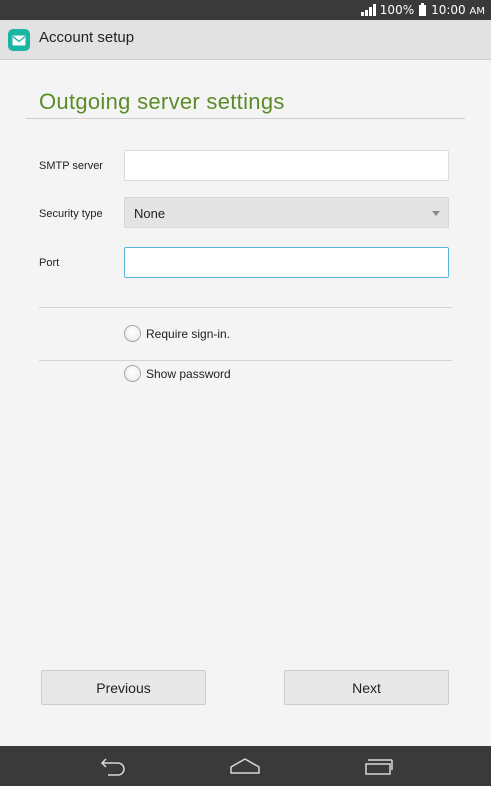 The image size is (491, 786). What do you see at coordinates (458, 10) in the screenshot?
I see `clock: 10:00 AM` at bounding box center [458, 10].